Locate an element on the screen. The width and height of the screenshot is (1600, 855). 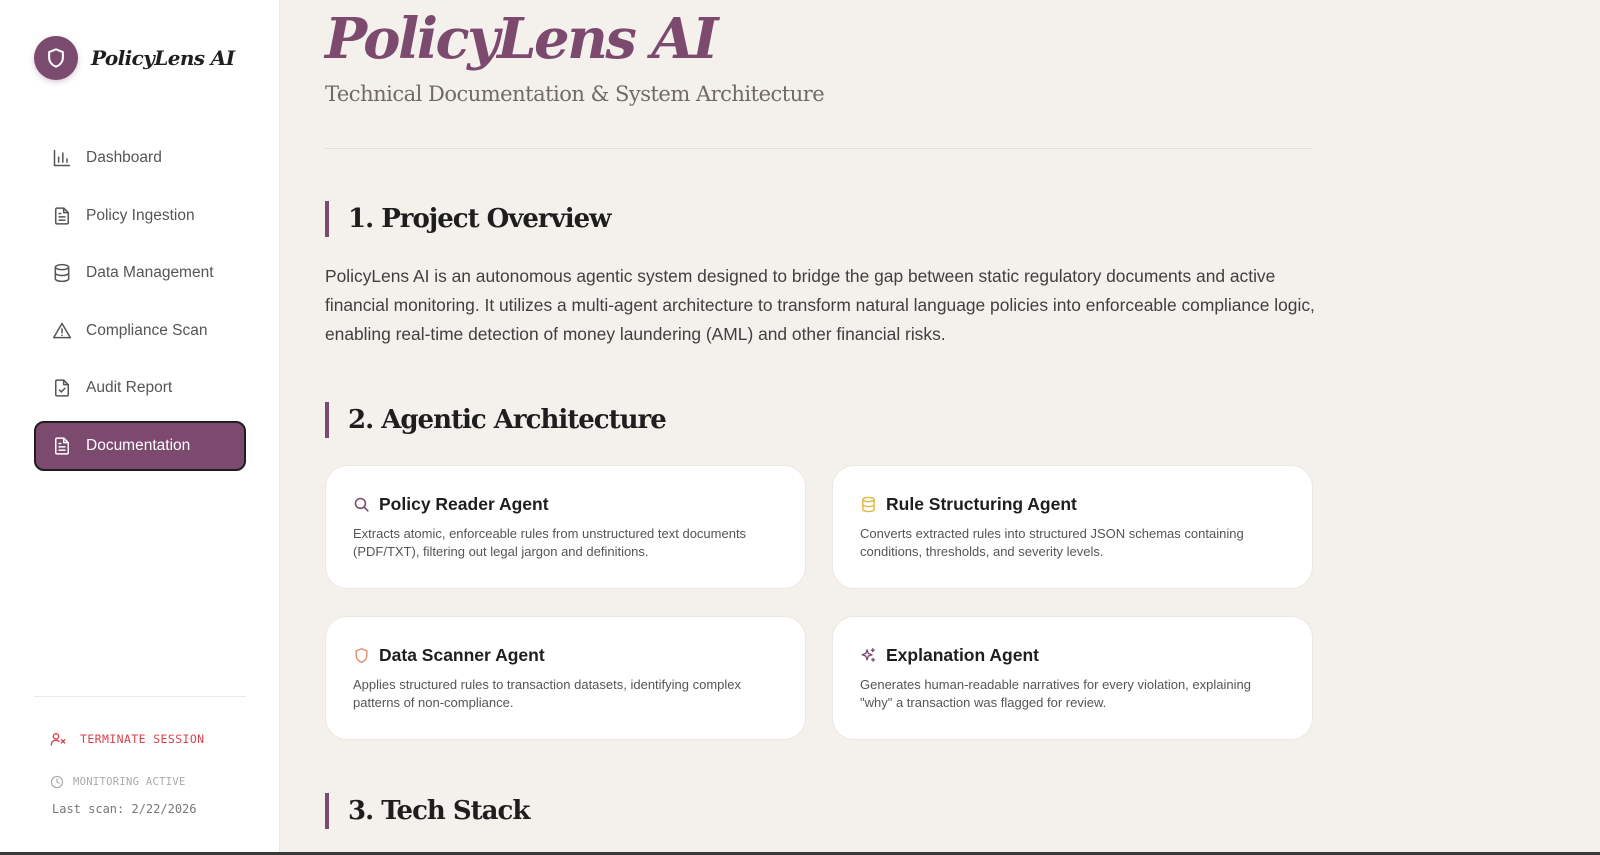
page-title: PolicyLens AI is located at coordinates (522, 39).